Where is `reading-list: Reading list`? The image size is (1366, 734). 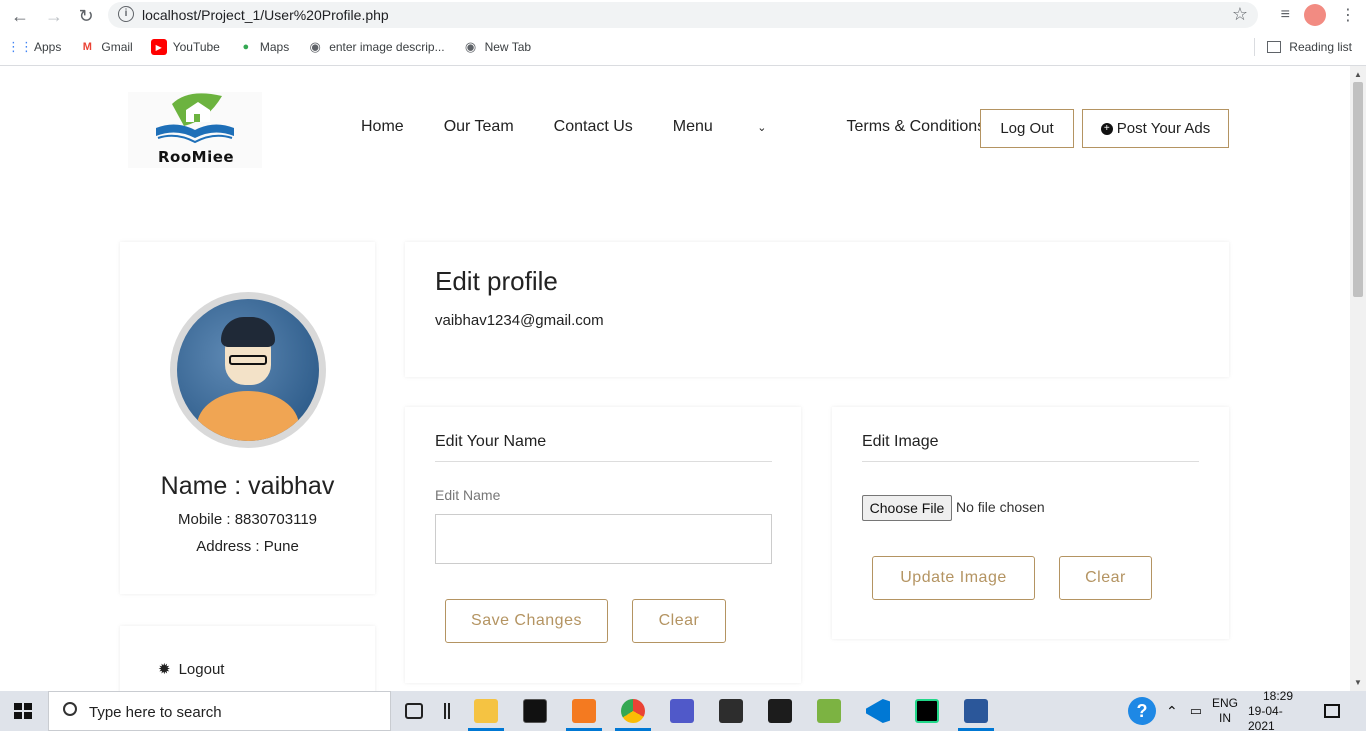 reading-list: Reading list is located at coordinates (1303, 47).